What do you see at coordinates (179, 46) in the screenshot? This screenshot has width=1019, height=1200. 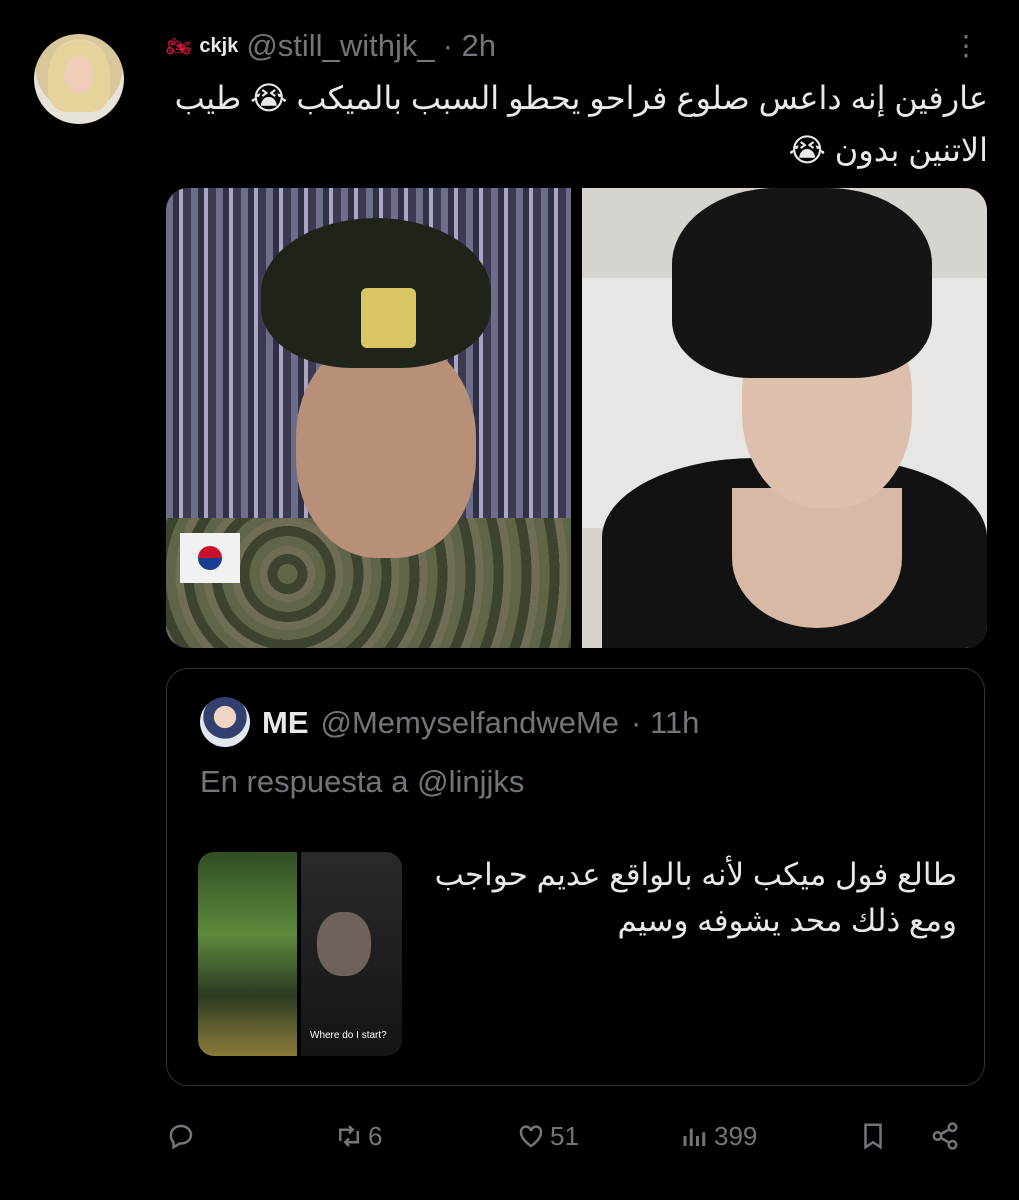 I see `name-emoji: 🏍` at bounding box center [179, 46].